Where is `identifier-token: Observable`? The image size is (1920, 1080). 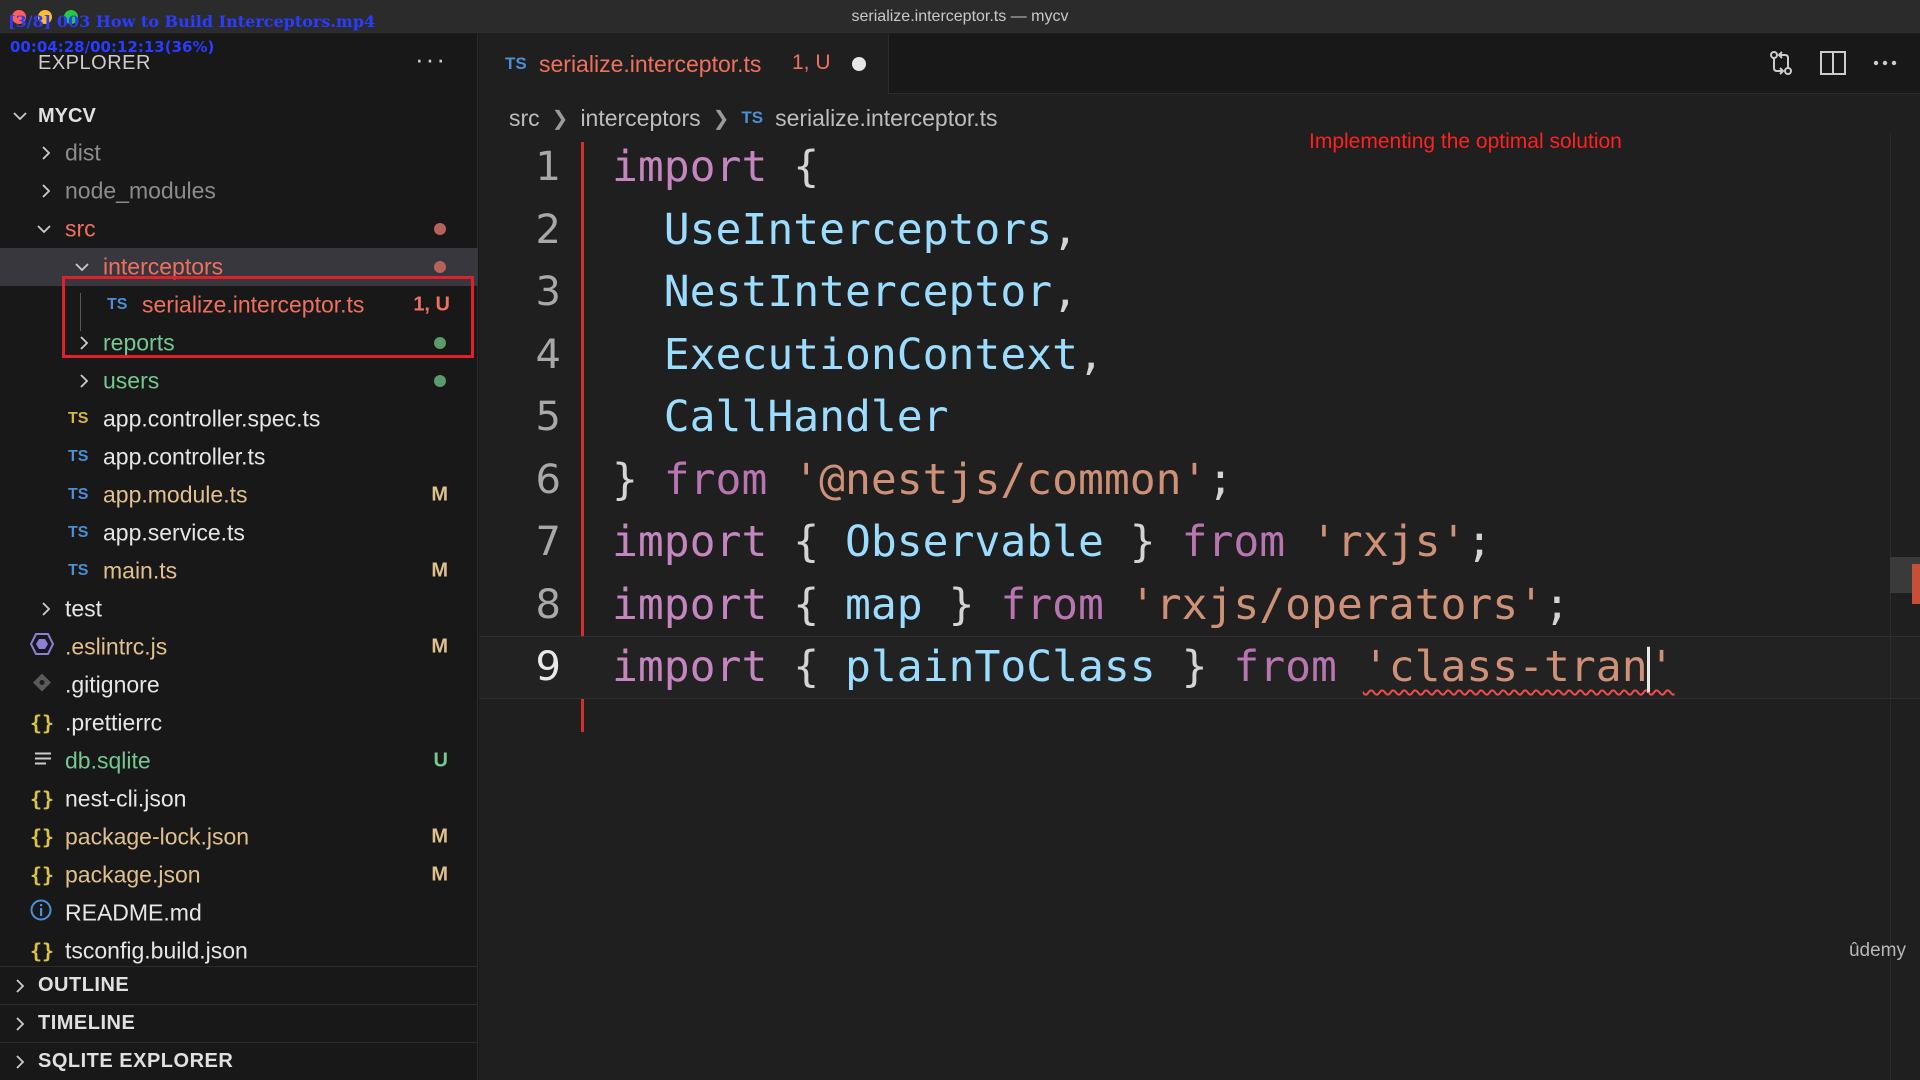
identifier-token: Observable is located at coordinates (974, 542).